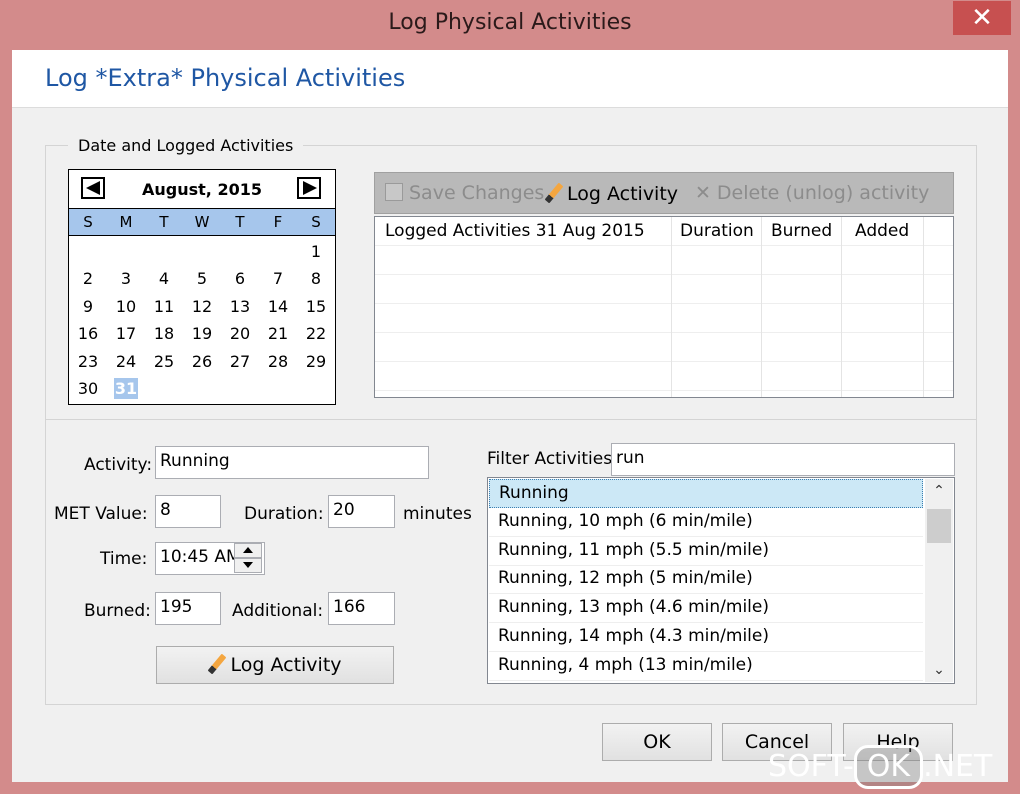 The width and height of the screenshot is (1020, 794). Describe the element at coordinates (164, 222) in the screenshot. I see `weekday-header: T` at that location.